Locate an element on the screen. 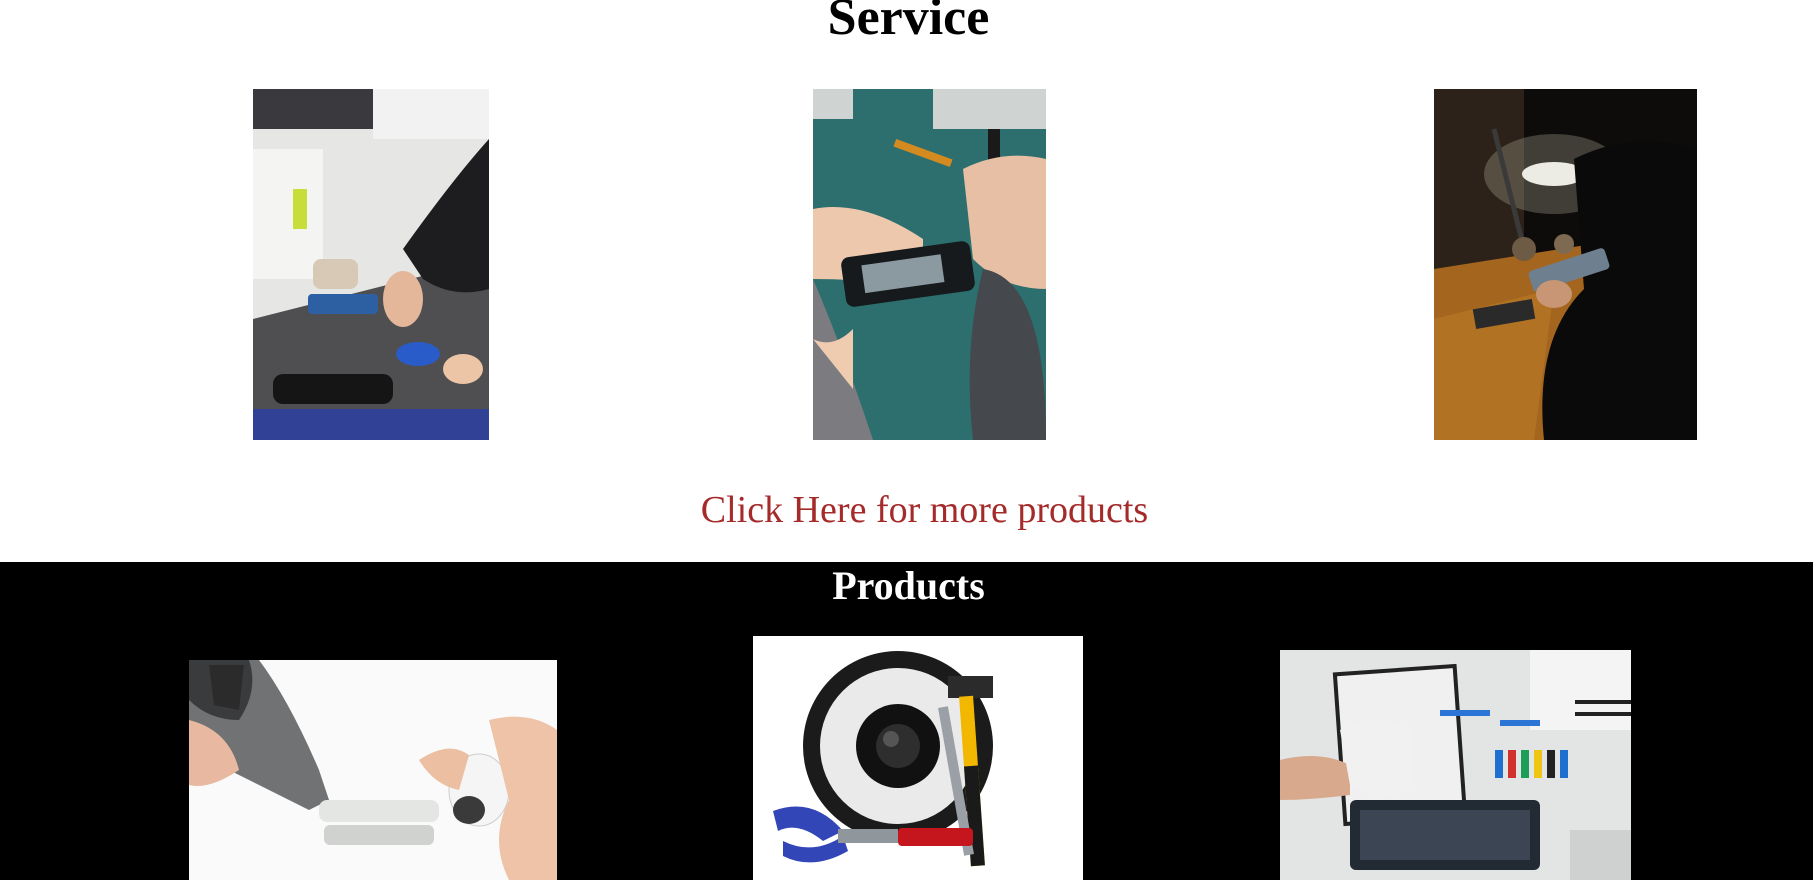 This screenshot has width=1813, height=880. products-heading: Products is located at coordinates (908, 585).